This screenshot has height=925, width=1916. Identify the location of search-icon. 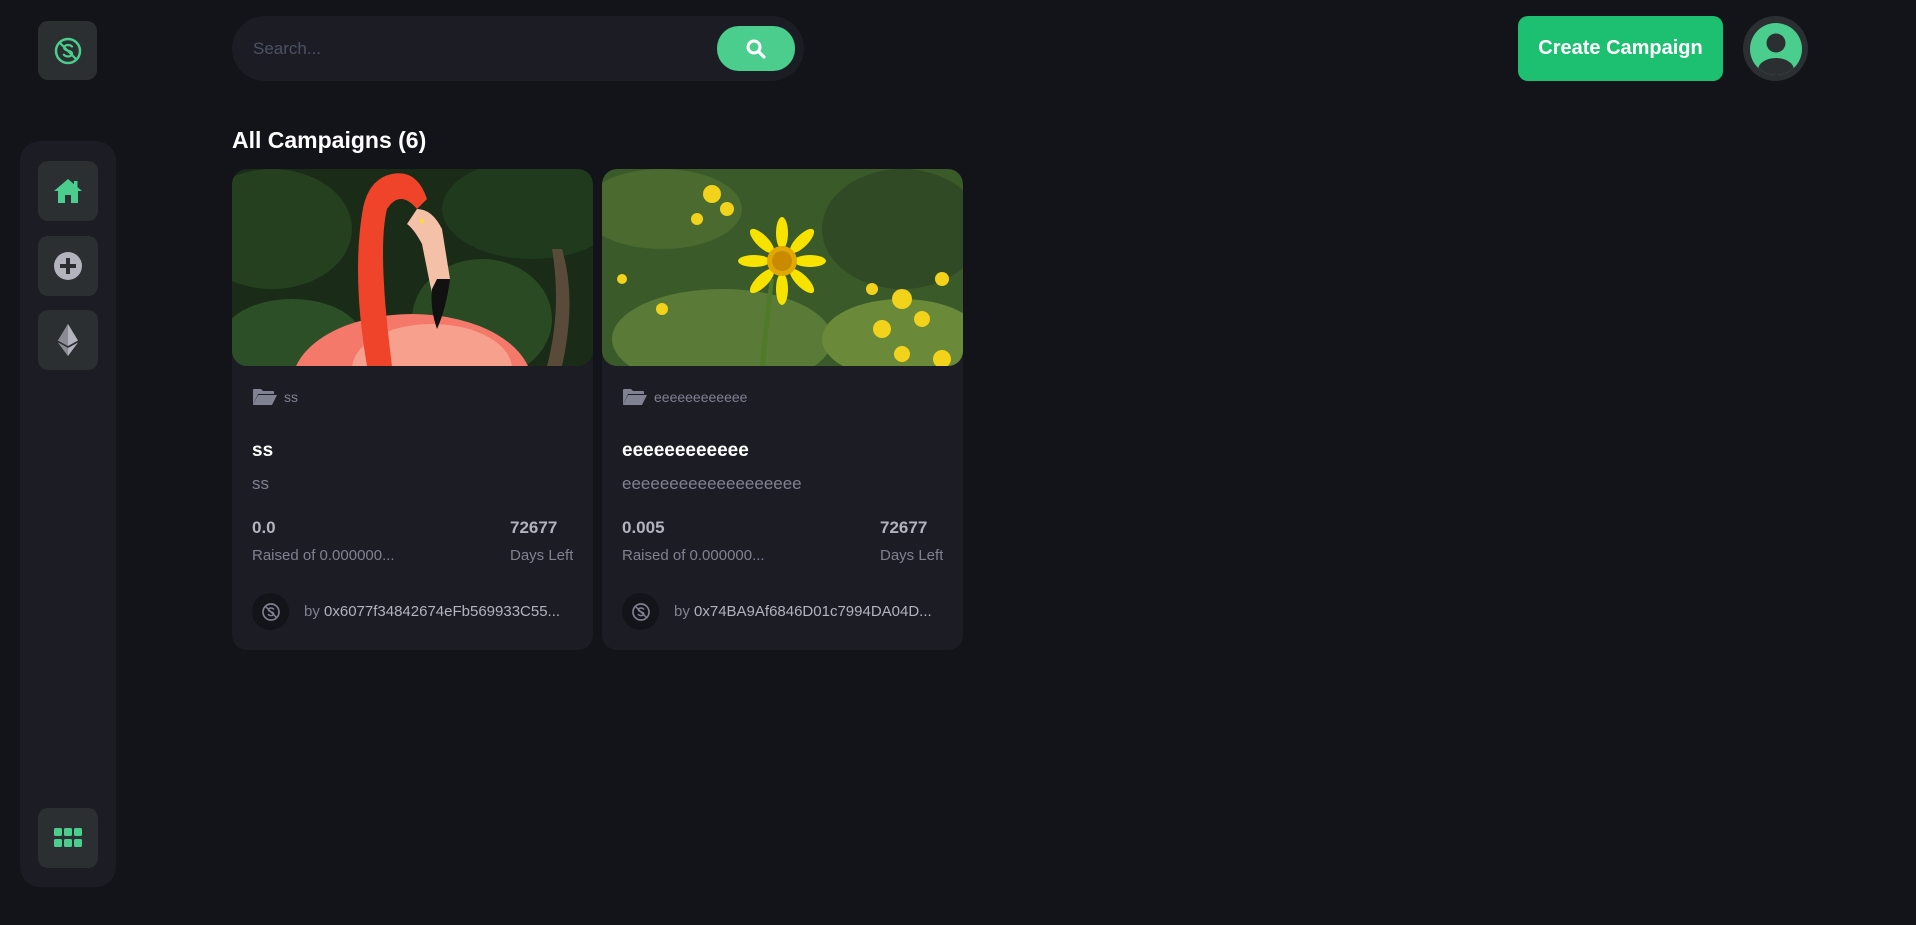
(756, 49).